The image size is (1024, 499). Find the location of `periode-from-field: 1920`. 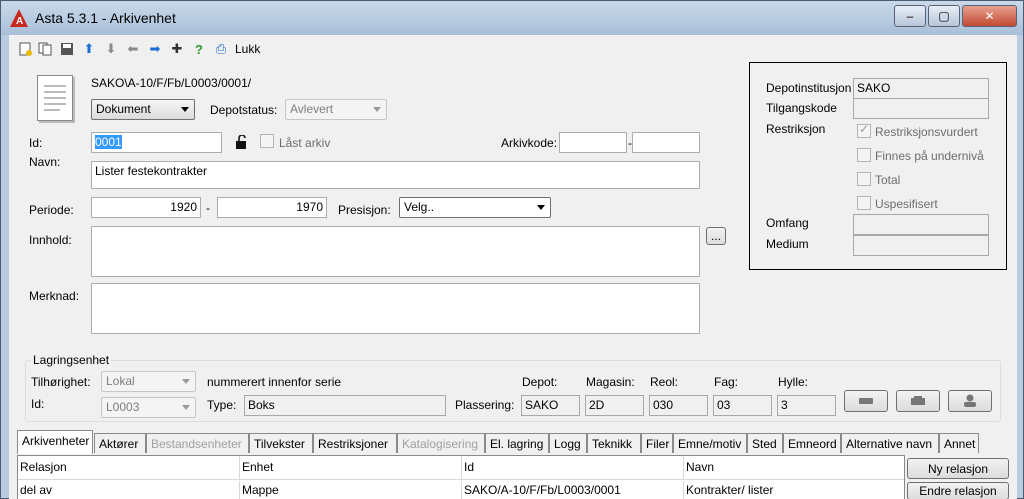

periode-from-field: 1920 is located at coordinates (146, 207).